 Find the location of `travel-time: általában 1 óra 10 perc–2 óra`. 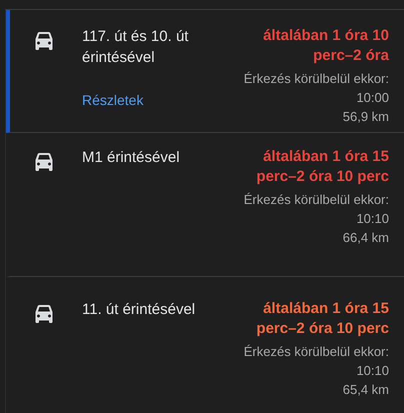

travel-time: általában 1 óra 10 perc–2 óra is located at coordinates (325, 46).